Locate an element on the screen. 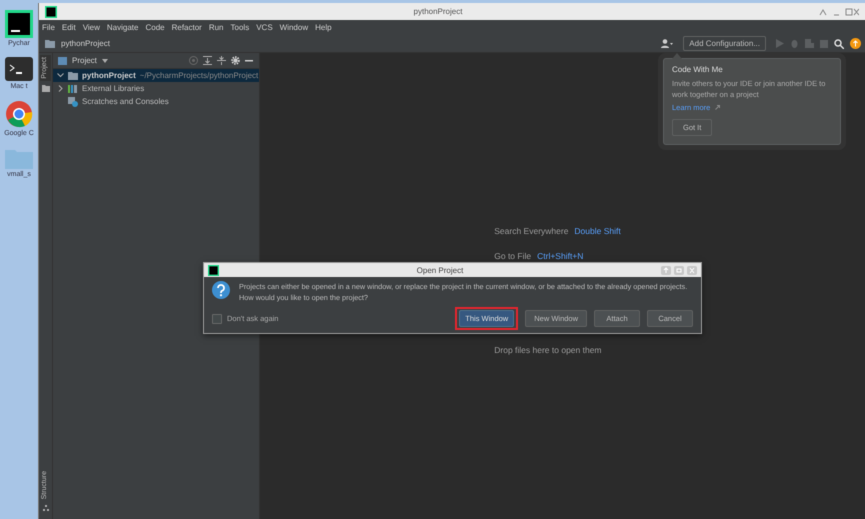 This screenshot has height=519, width=865. menu-item: Tools is located at coordinates (240, 27).